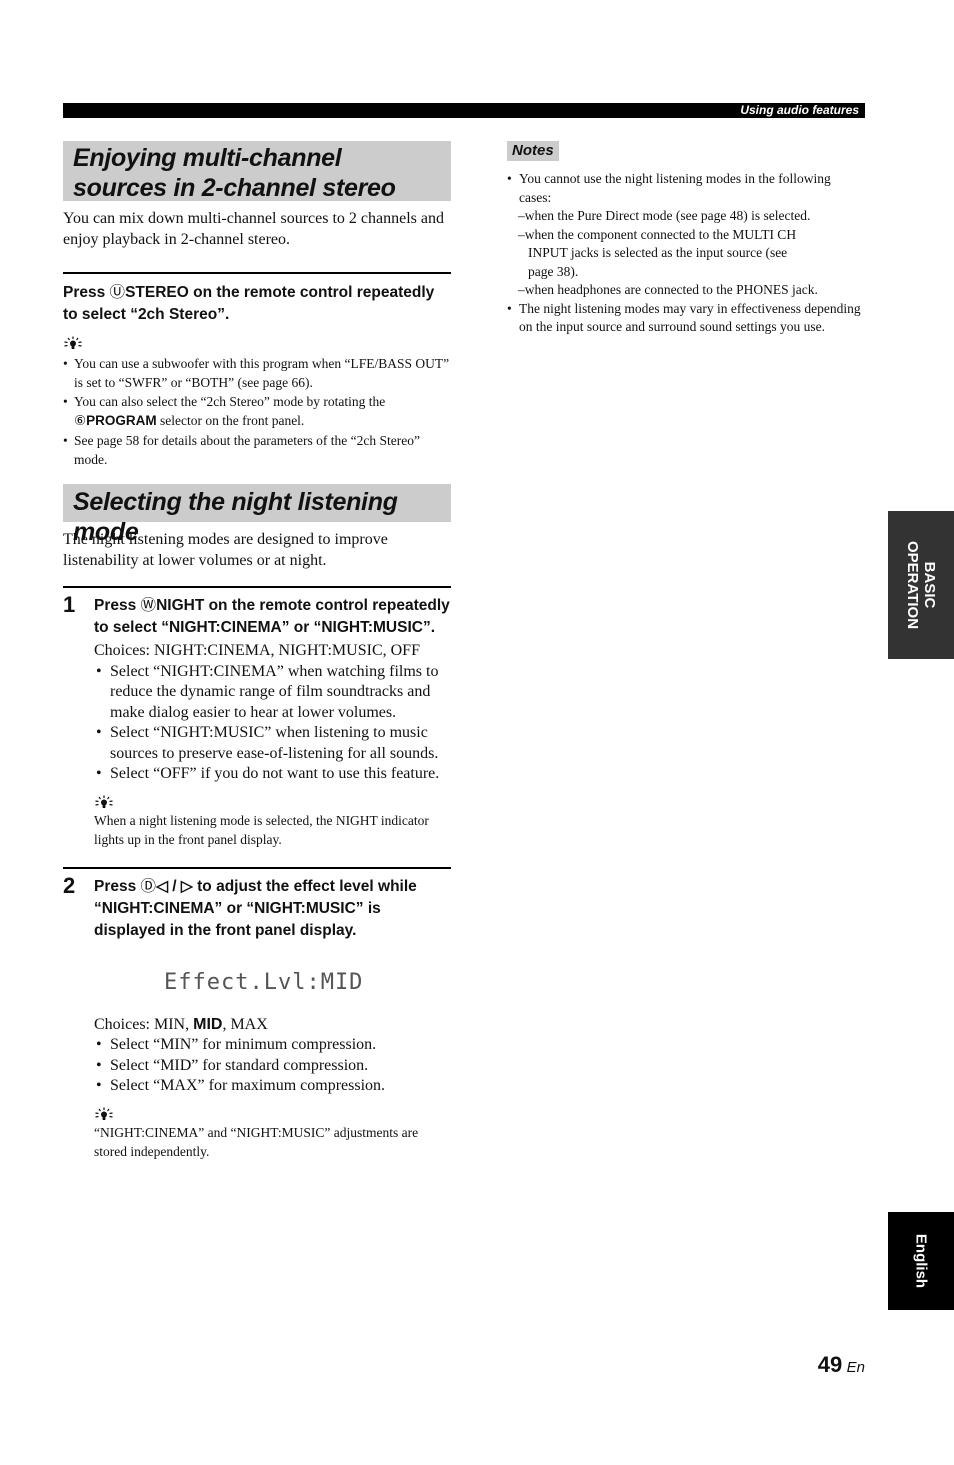  Describe the element at coordinates (181, 1024) in the screenshot. I see `choices-text: Choices: MIN, MID, MAX` at that location.